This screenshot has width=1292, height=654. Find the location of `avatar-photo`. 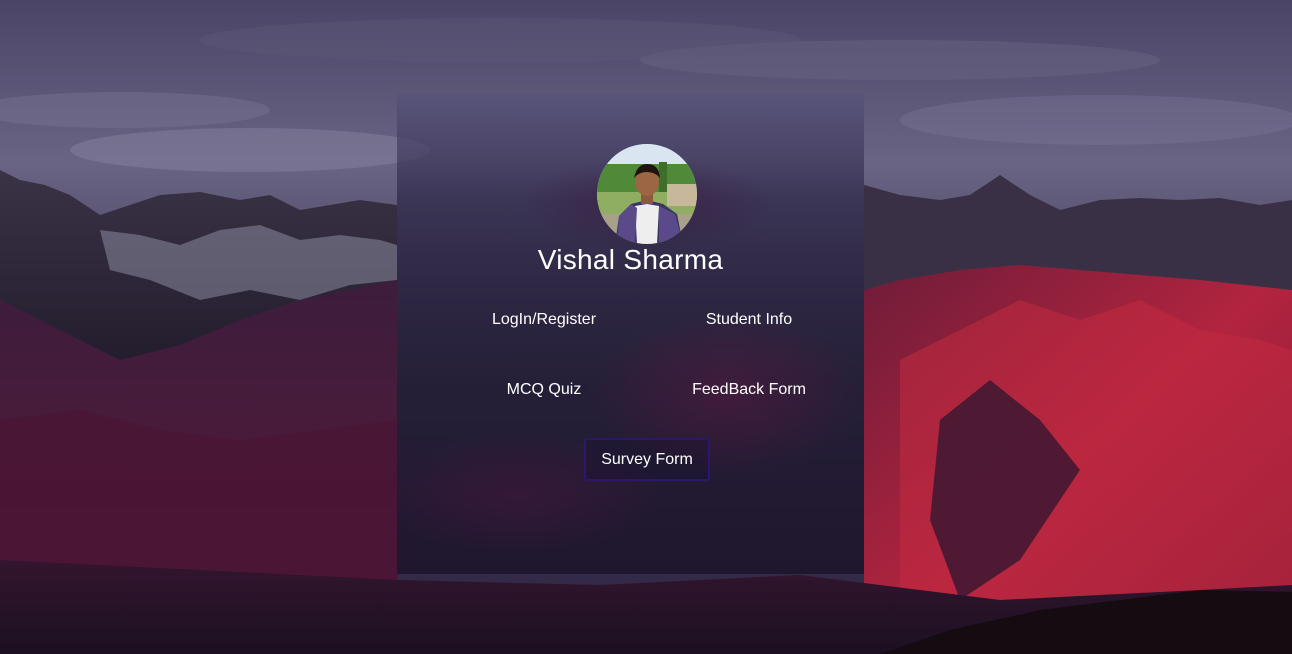

avatar-photo is located at coordinates (647, 194).